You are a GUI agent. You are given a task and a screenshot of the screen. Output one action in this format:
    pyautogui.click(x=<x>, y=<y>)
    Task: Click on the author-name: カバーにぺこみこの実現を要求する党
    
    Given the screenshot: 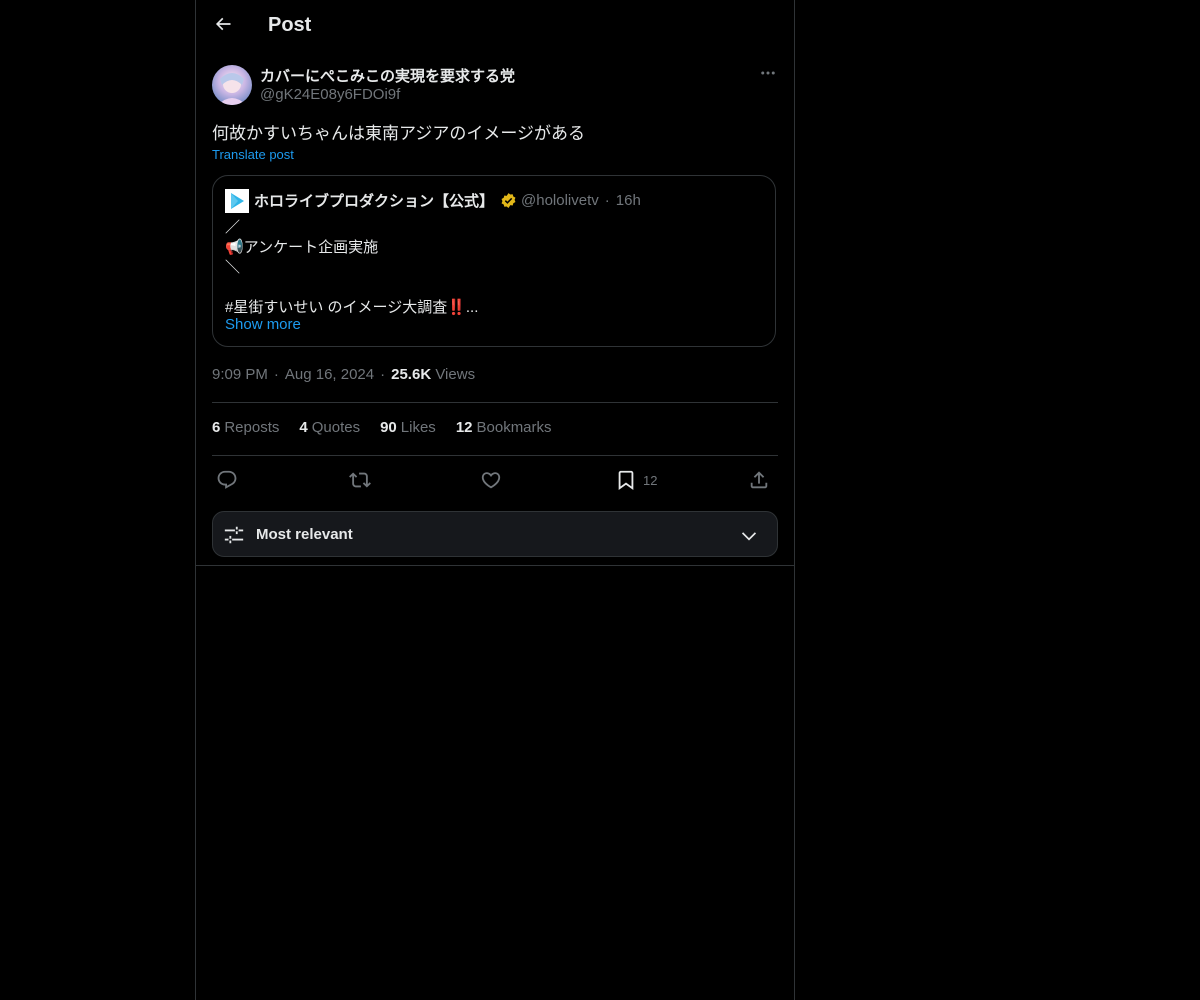 What is the action you would take?
    pyautogui.click(x=387, y=75)
    